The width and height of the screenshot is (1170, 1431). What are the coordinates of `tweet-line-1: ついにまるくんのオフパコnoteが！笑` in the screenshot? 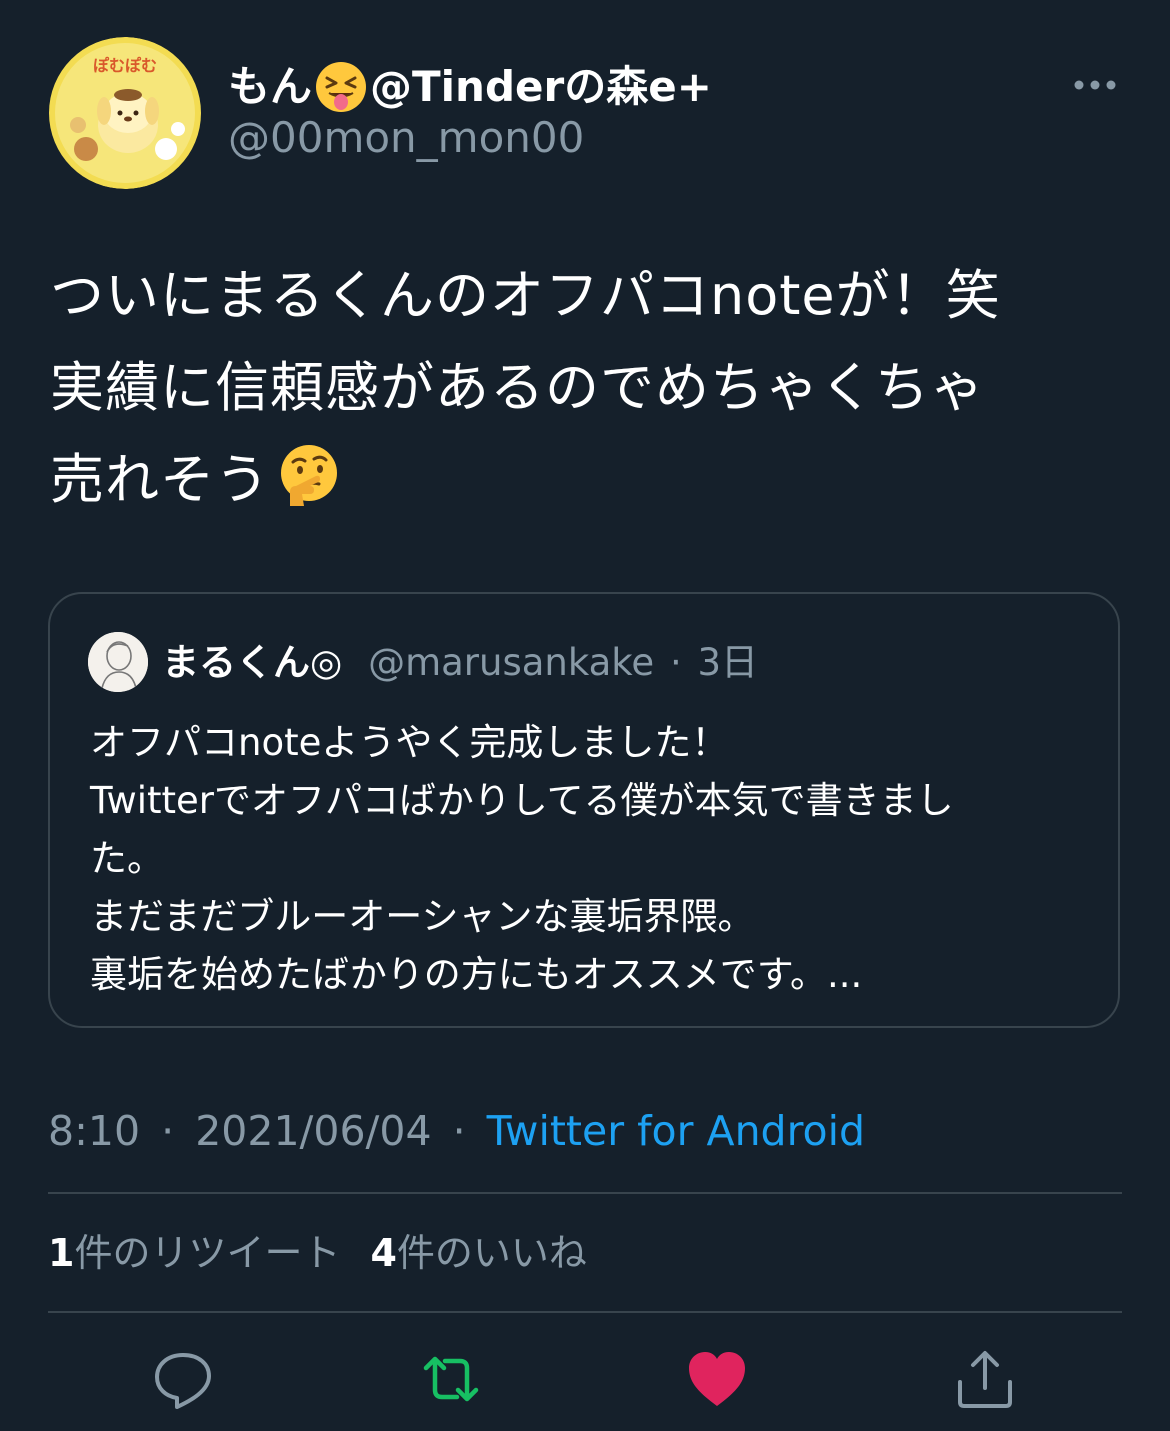 It's located at (525, 295).